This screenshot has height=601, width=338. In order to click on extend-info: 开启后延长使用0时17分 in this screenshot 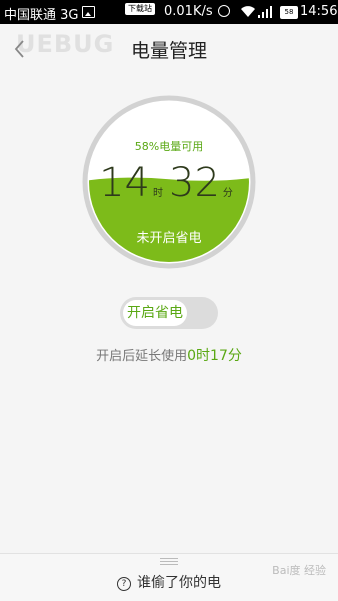, I will do `click(169, 355)`.